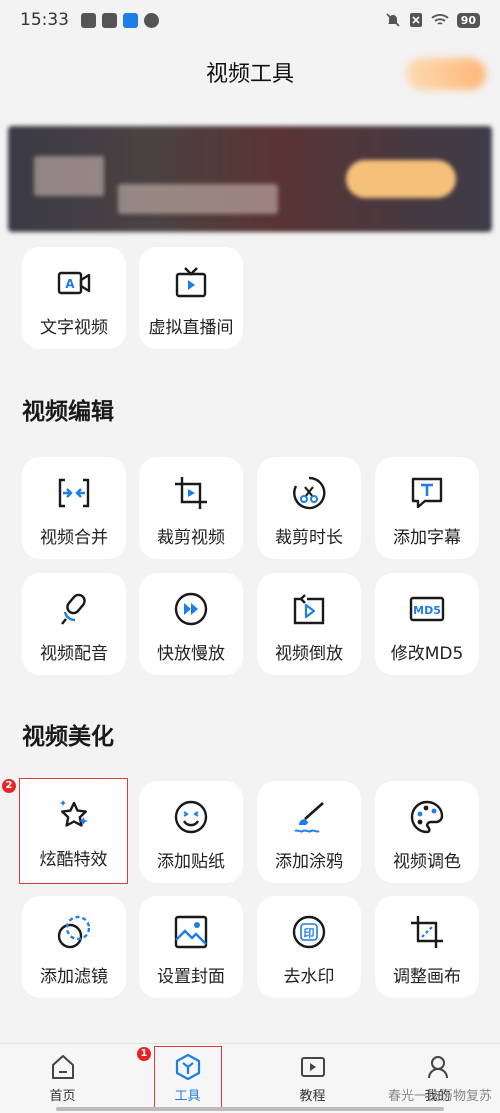 The image size is (500, 1113). I want to click on profile-icon, so click(437, 1067).